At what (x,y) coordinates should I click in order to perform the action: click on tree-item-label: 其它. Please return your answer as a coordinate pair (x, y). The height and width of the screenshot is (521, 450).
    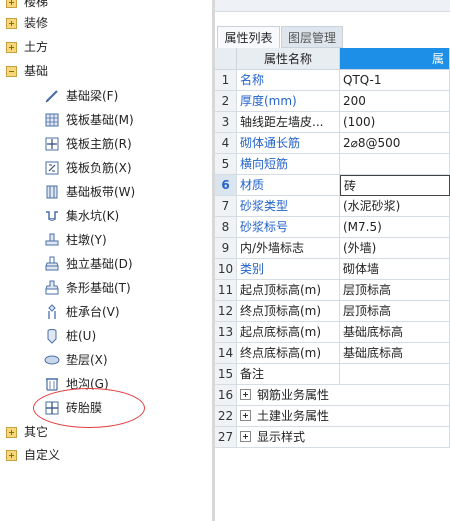
    Looking at the image, I should click on (36, 432).